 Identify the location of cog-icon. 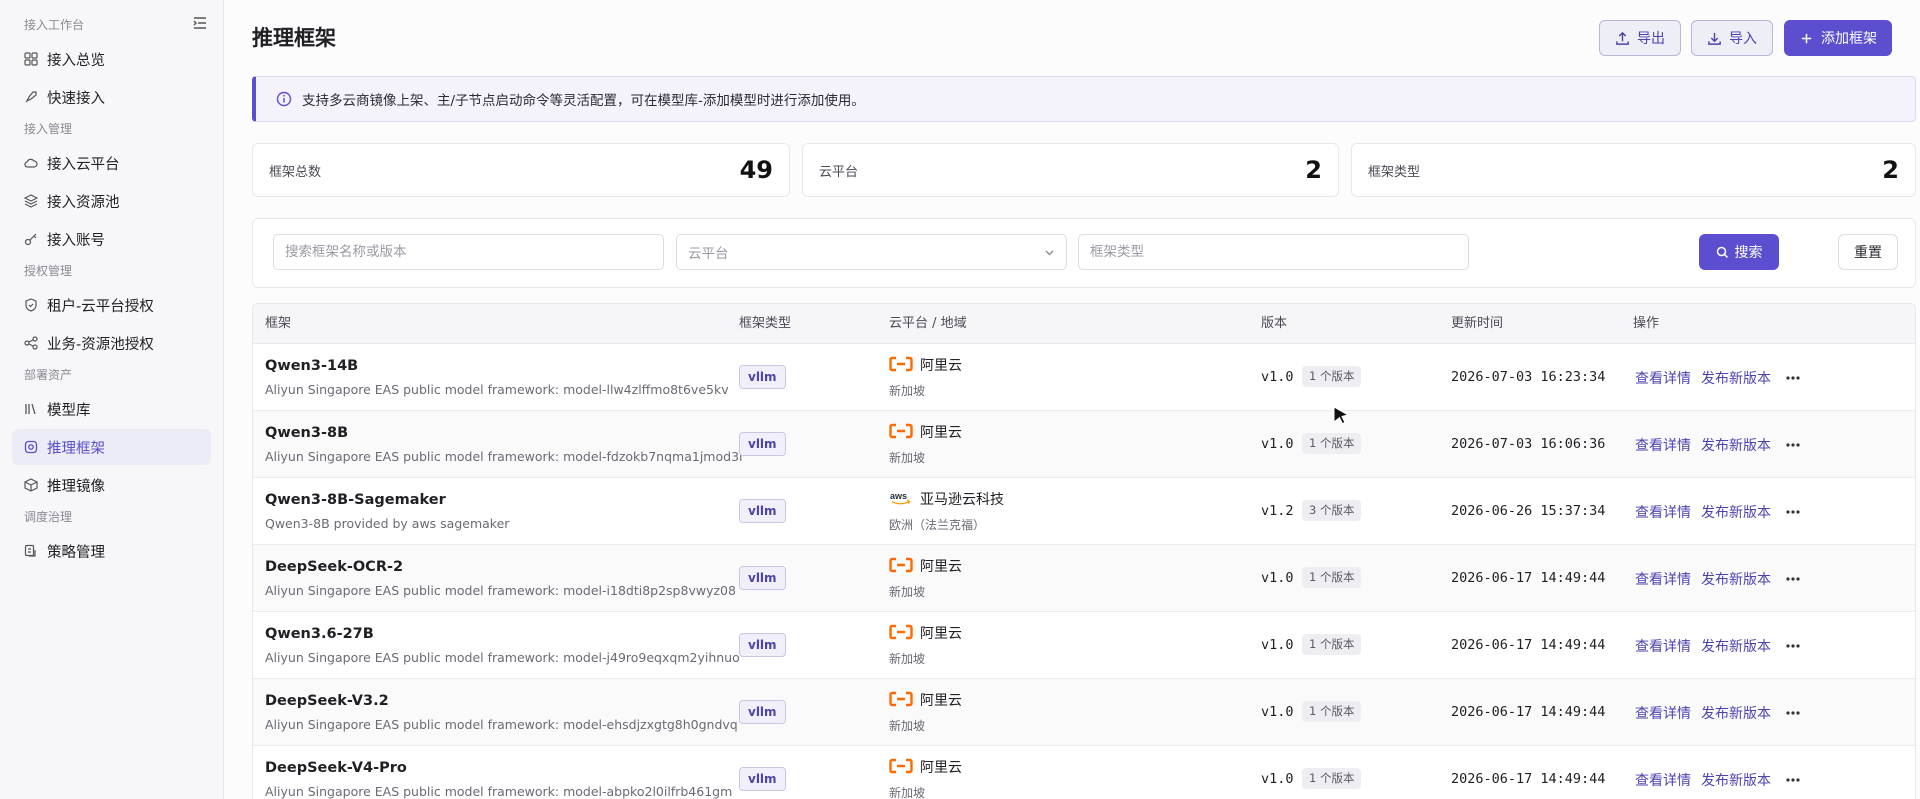
(31, 447).